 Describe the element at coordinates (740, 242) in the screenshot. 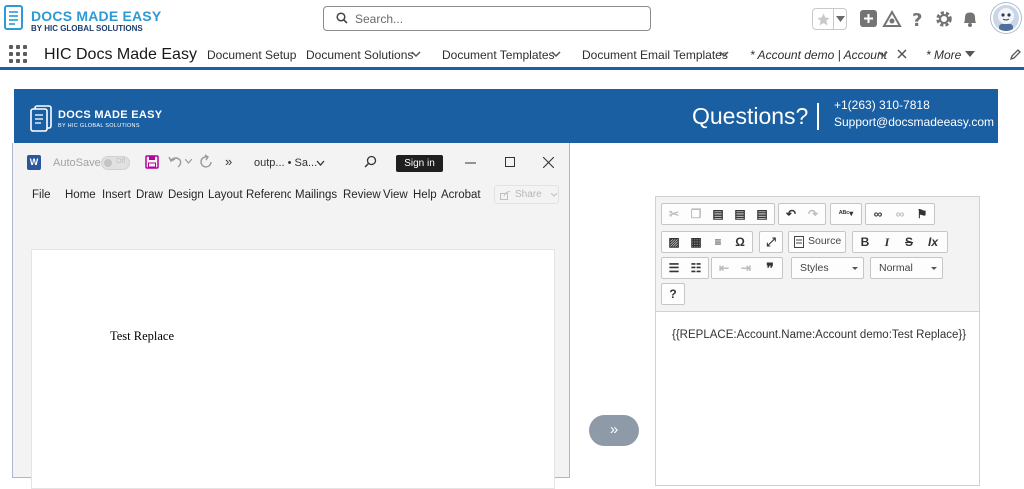

I see `special-char-icon: Ω` at that location.